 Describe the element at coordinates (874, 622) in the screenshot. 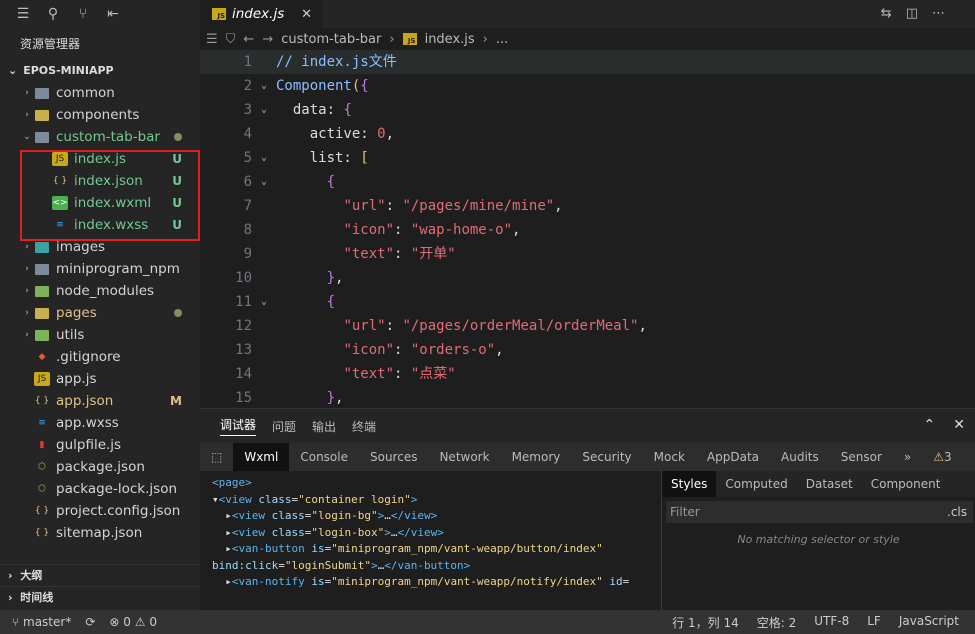

I see `eol: LF` at that location.